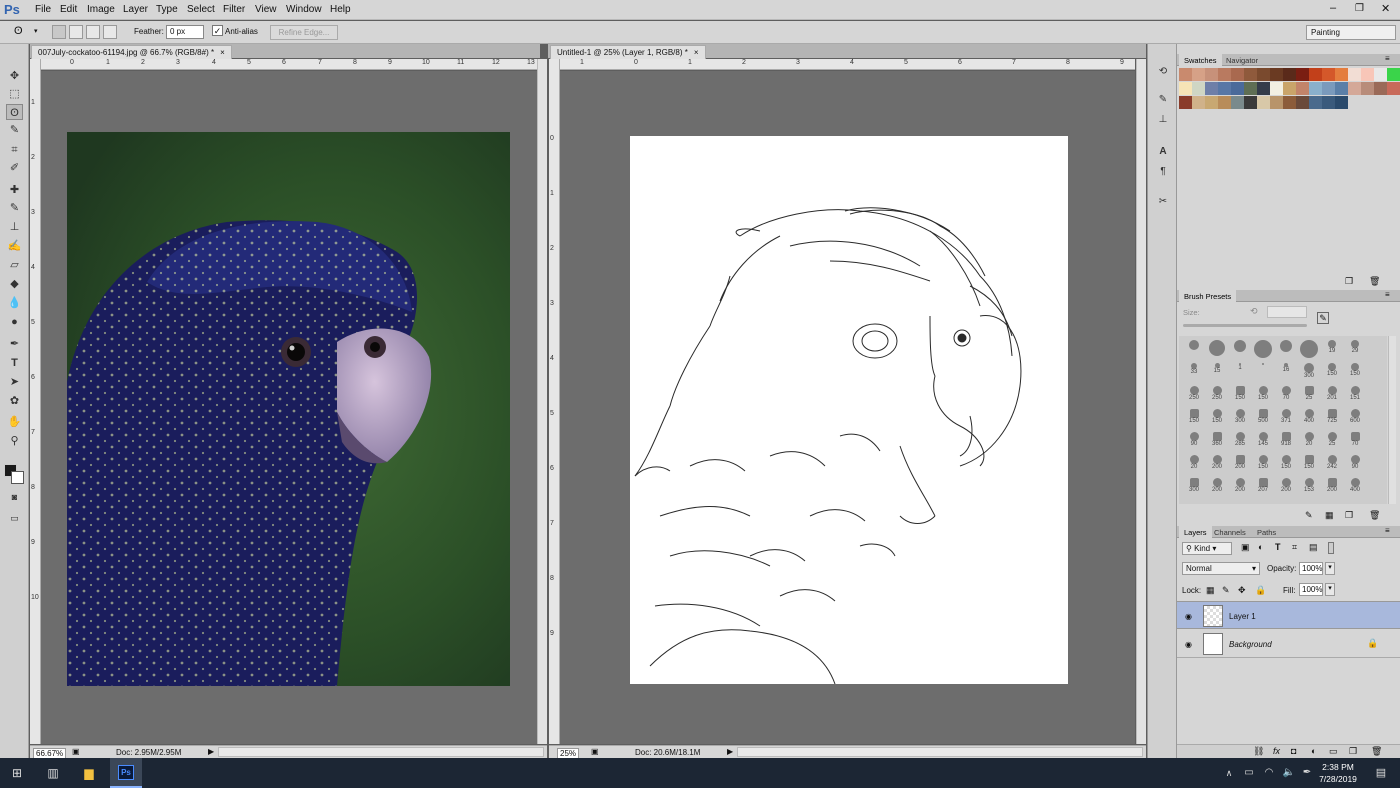 The height and width of the screenshot is (788, 1400). Describe the element at coordinates (1309, 488) in the screenshot. I see `brush-preset: 153` at that location.